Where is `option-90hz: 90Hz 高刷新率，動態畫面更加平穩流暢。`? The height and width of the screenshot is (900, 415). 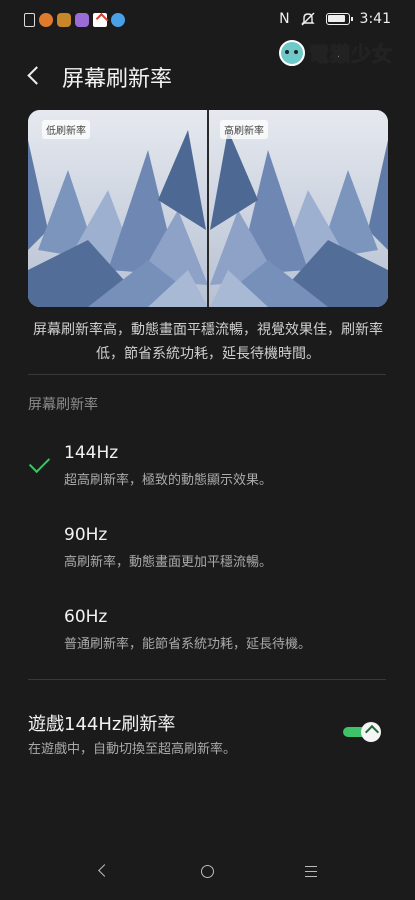 option-90hz: 90Hz 高刷新率，動態畫面更加平穩流暢。 is located at coordinates (207, 560).